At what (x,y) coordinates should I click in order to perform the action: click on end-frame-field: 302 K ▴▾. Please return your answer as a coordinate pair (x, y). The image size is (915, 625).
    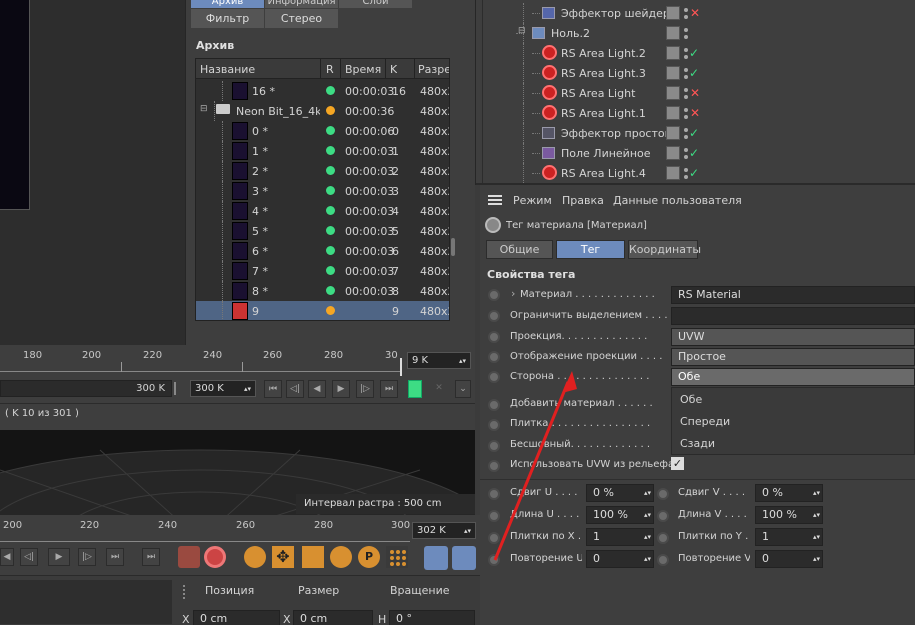
    Looking at the image, I should click on (444, 530).